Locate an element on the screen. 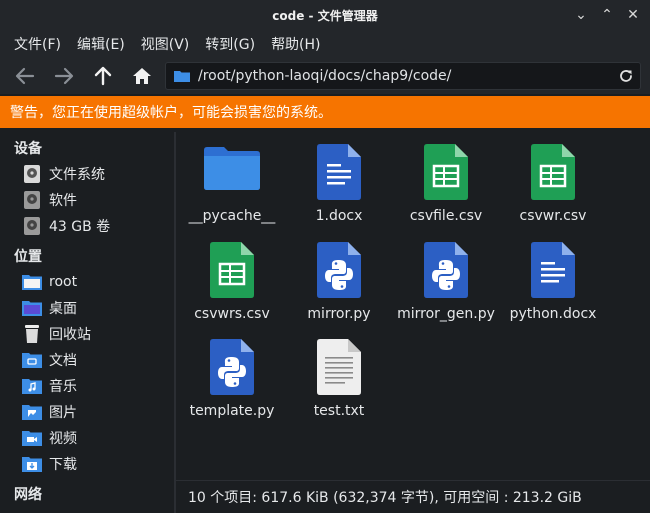  file-item: __pycache__ is located at coordinates (232, 190).